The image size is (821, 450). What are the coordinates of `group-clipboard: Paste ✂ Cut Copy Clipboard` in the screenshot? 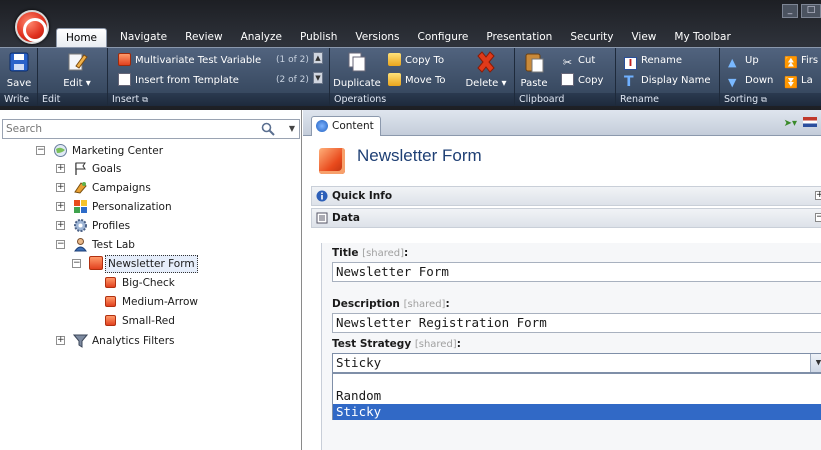 It's located at (565, 77).